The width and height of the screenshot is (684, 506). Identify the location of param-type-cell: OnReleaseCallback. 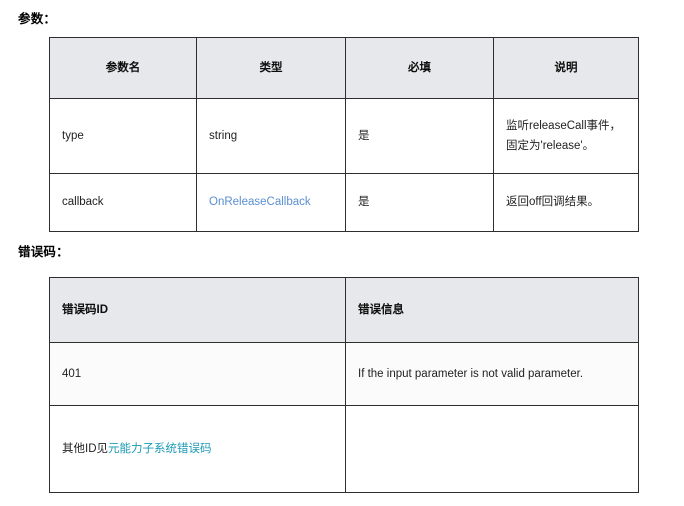
(271, 202).